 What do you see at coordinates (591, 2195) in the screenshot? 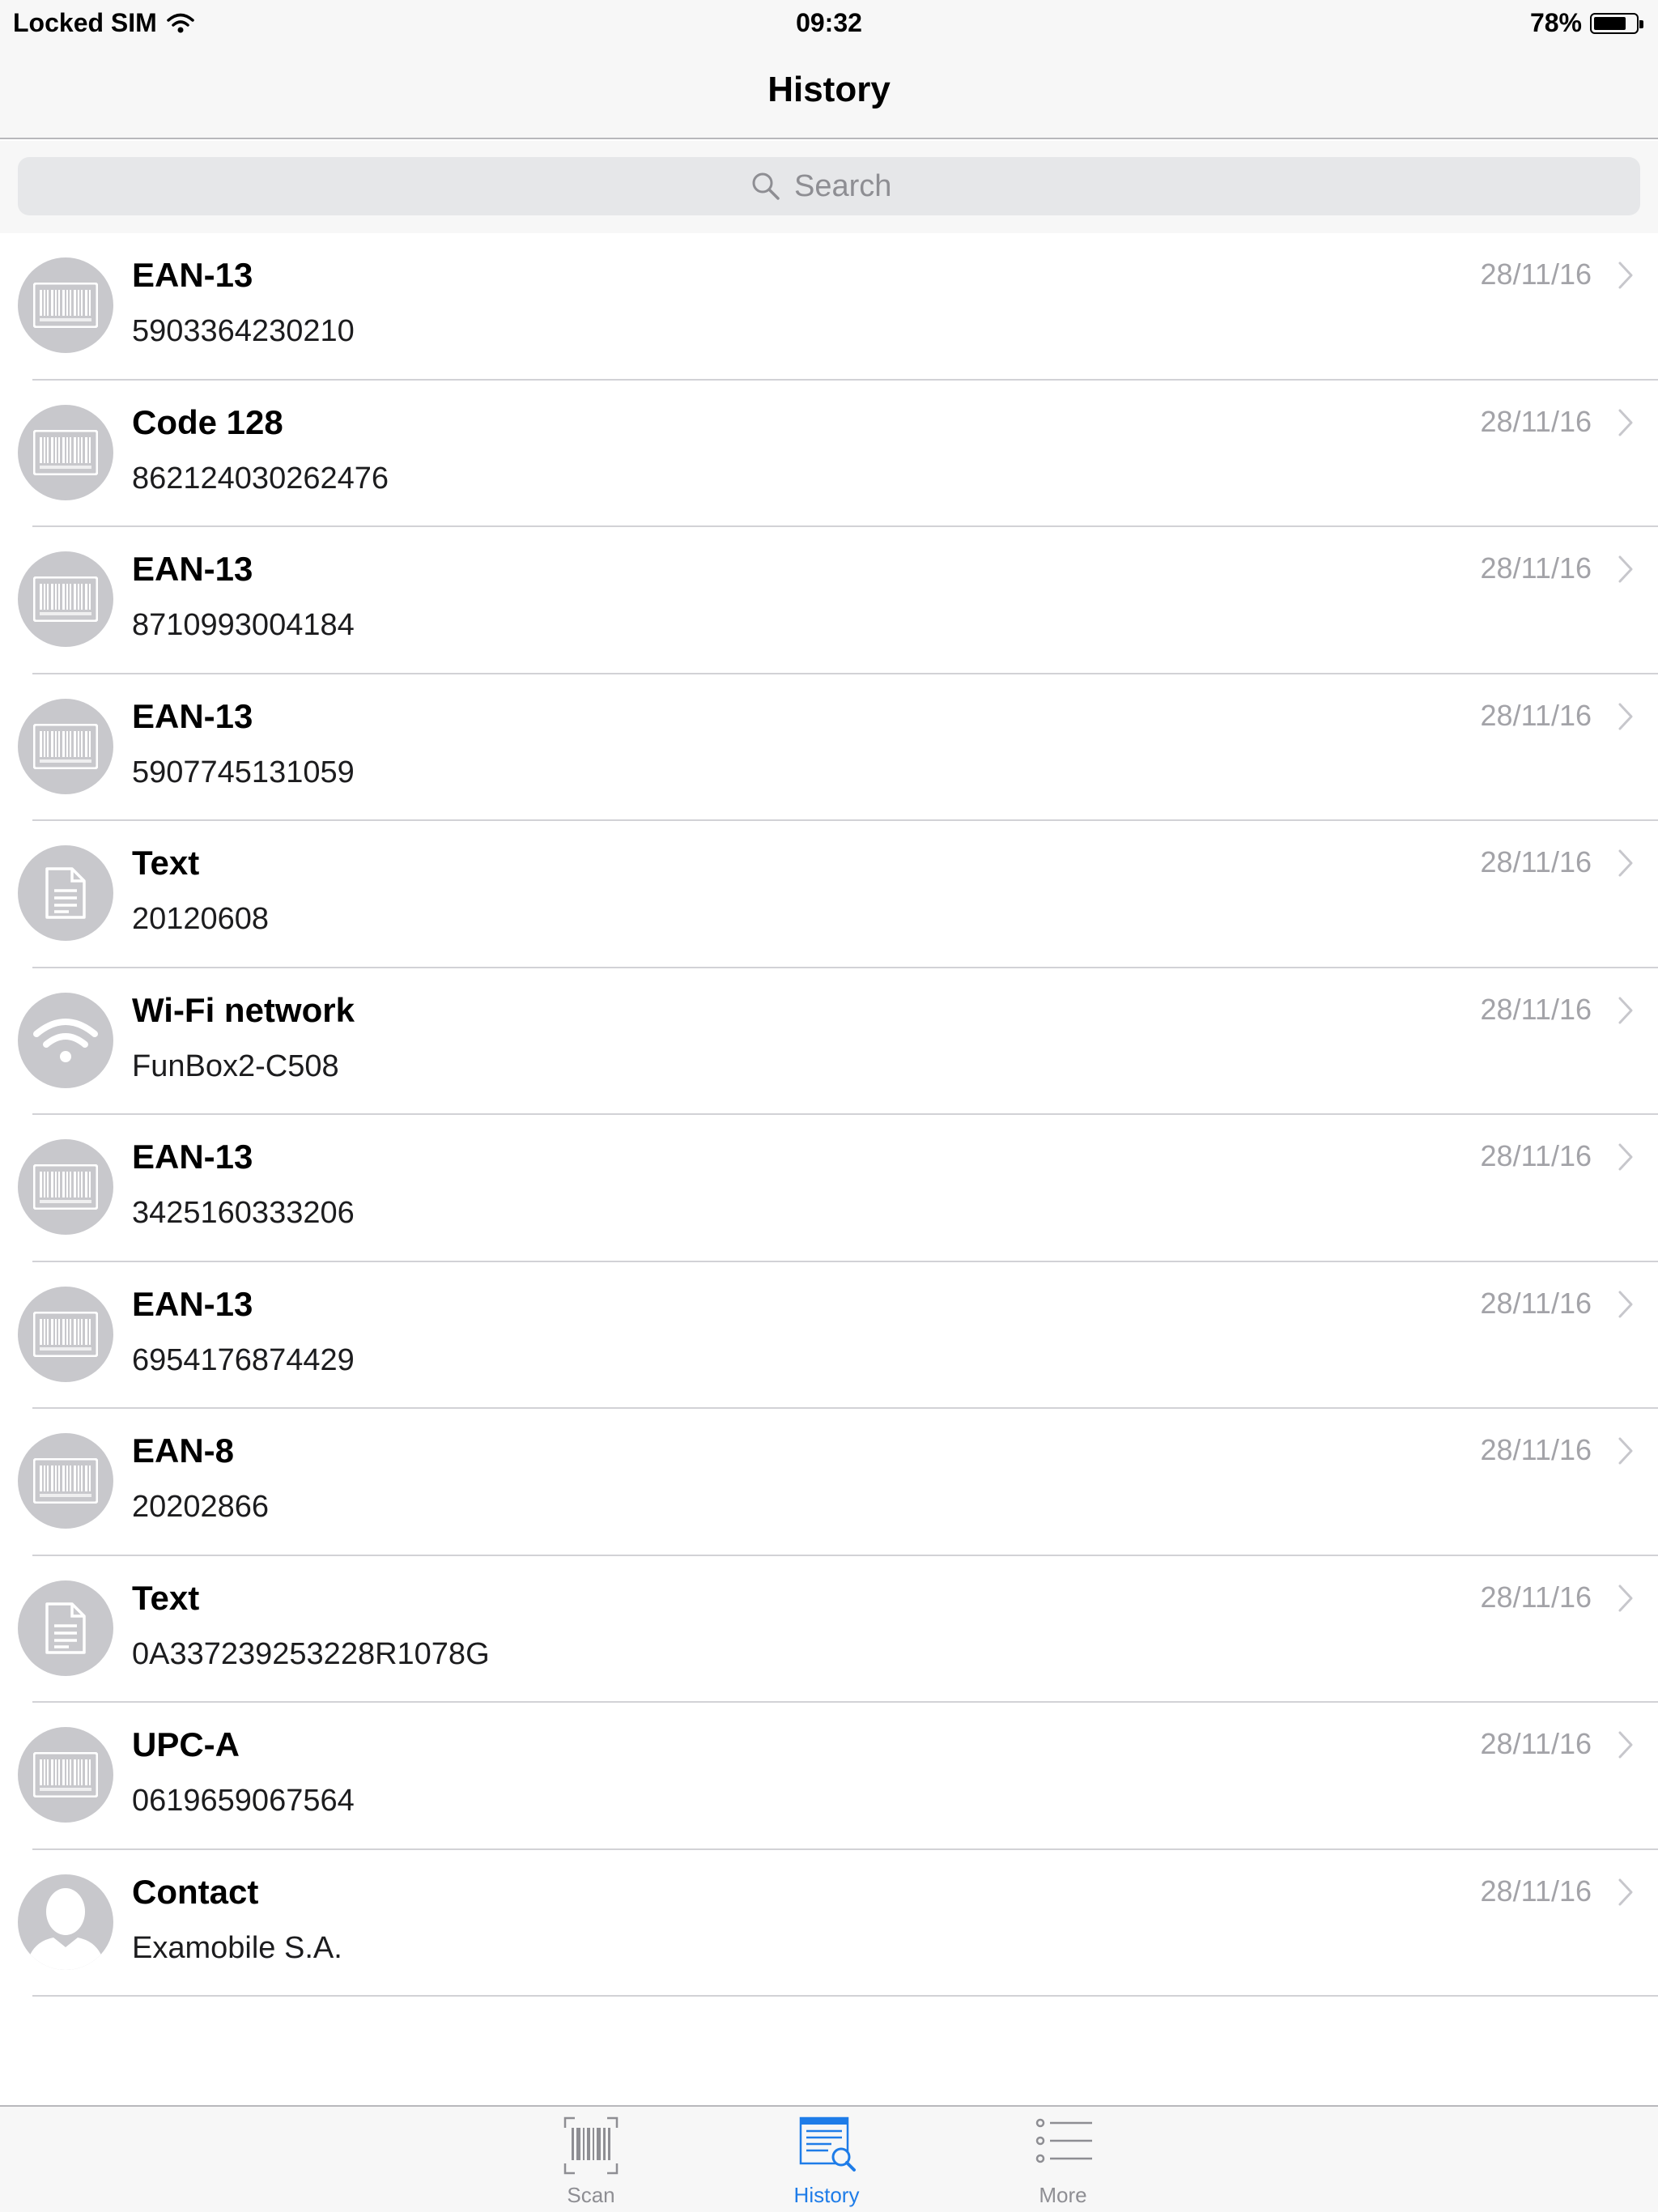
I see `tab-scan-label: Scan` at bounding box center [591, 2195].